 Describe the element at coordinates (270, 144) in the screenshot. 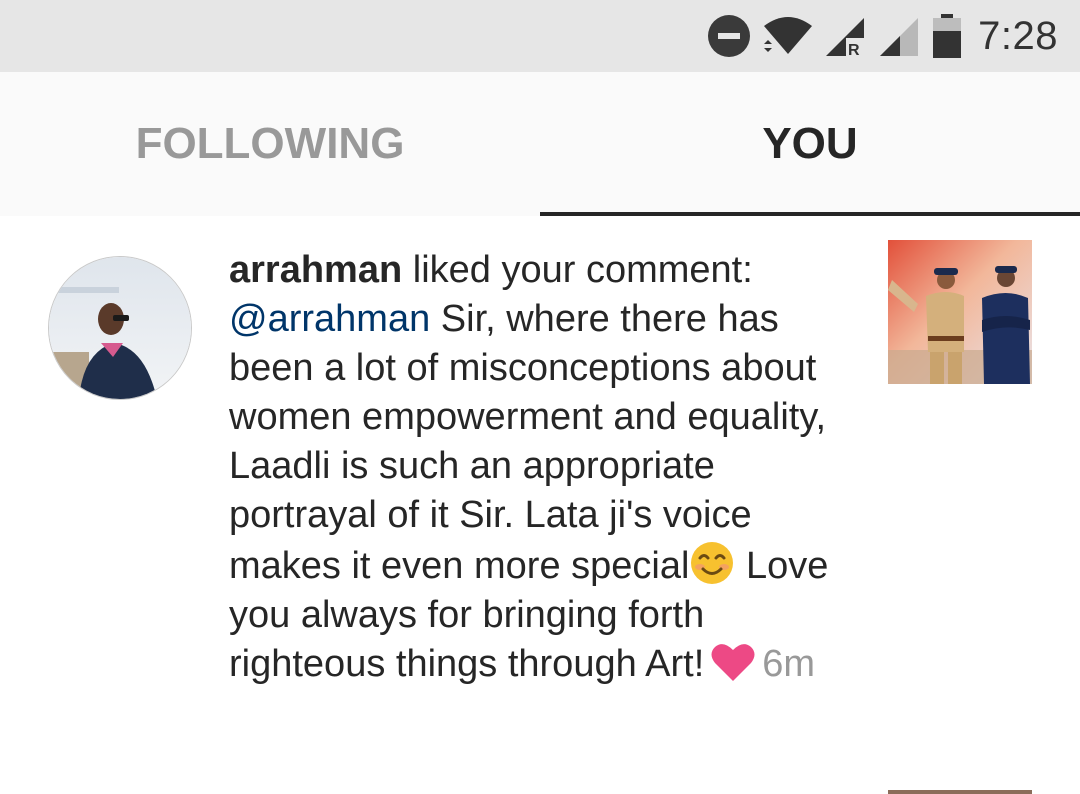

I see `tab-following: FOLLOWING` at that location.